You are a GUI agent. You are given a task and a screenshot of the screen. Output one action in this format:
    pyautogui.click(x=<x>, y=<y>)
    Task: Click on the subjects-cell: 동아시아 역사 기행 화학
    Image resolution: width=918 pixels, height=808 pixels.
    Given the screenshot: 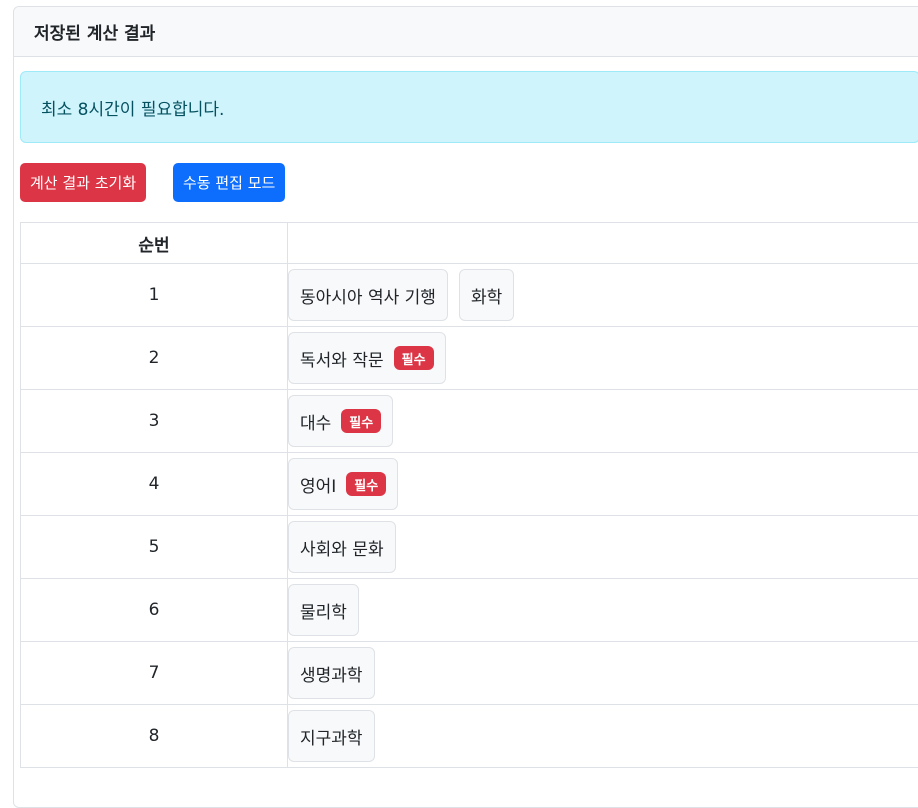 What is the action you would take?
    pyautogui.click(x=603, y=295)
    